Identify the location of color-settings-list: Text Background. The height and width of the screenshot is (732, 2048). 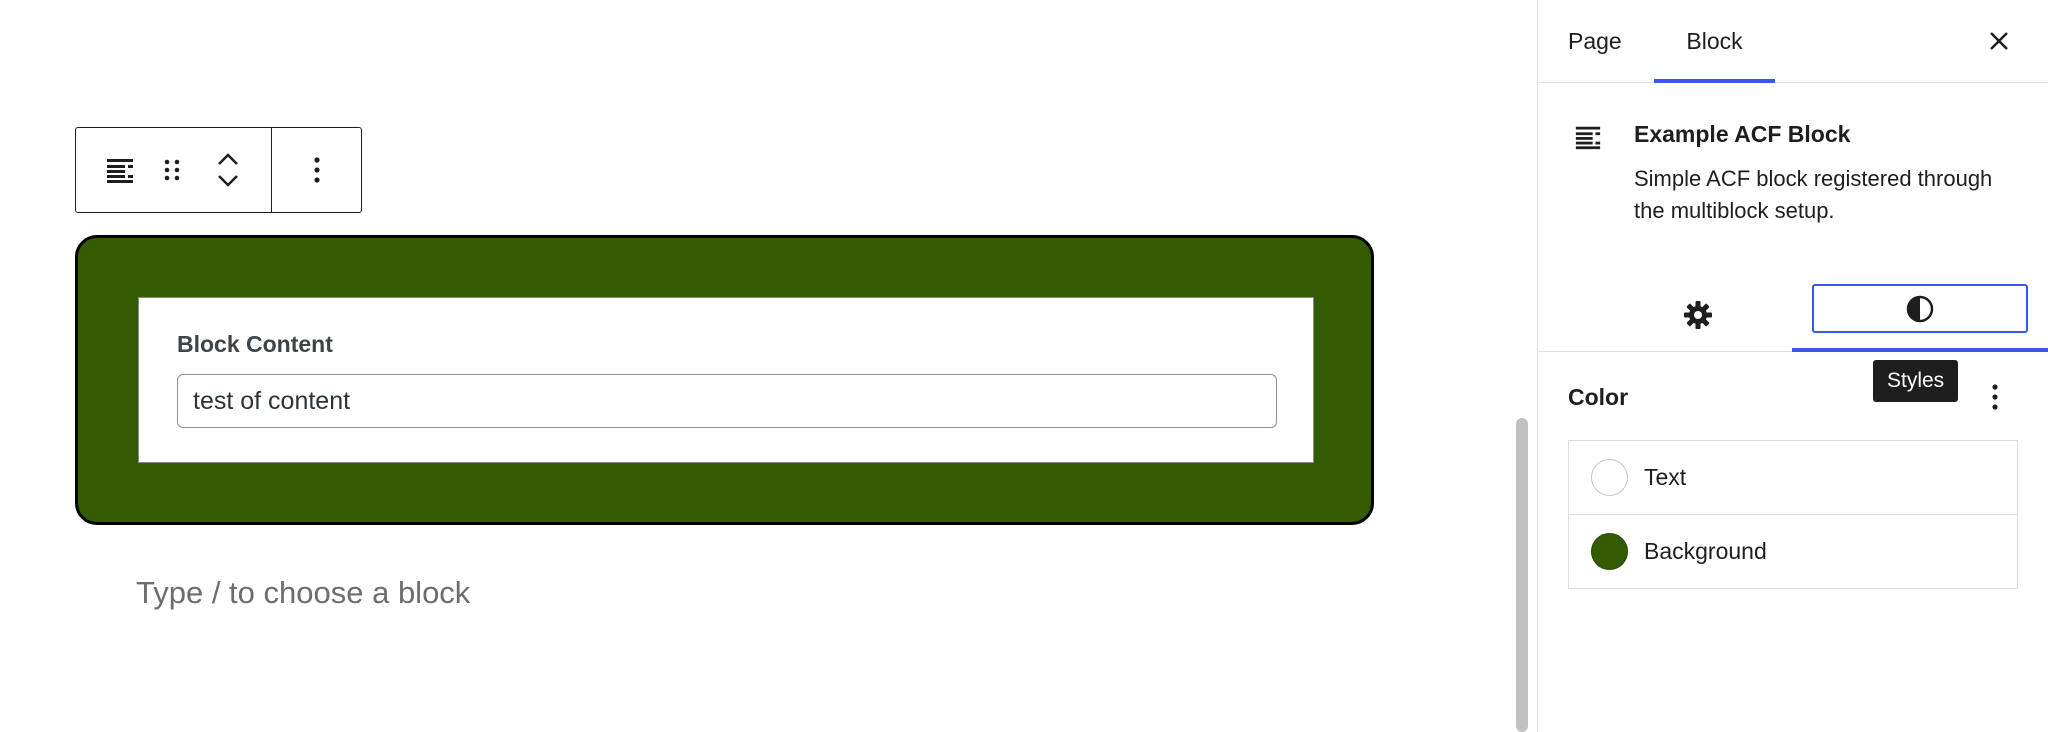
(1793, 514).